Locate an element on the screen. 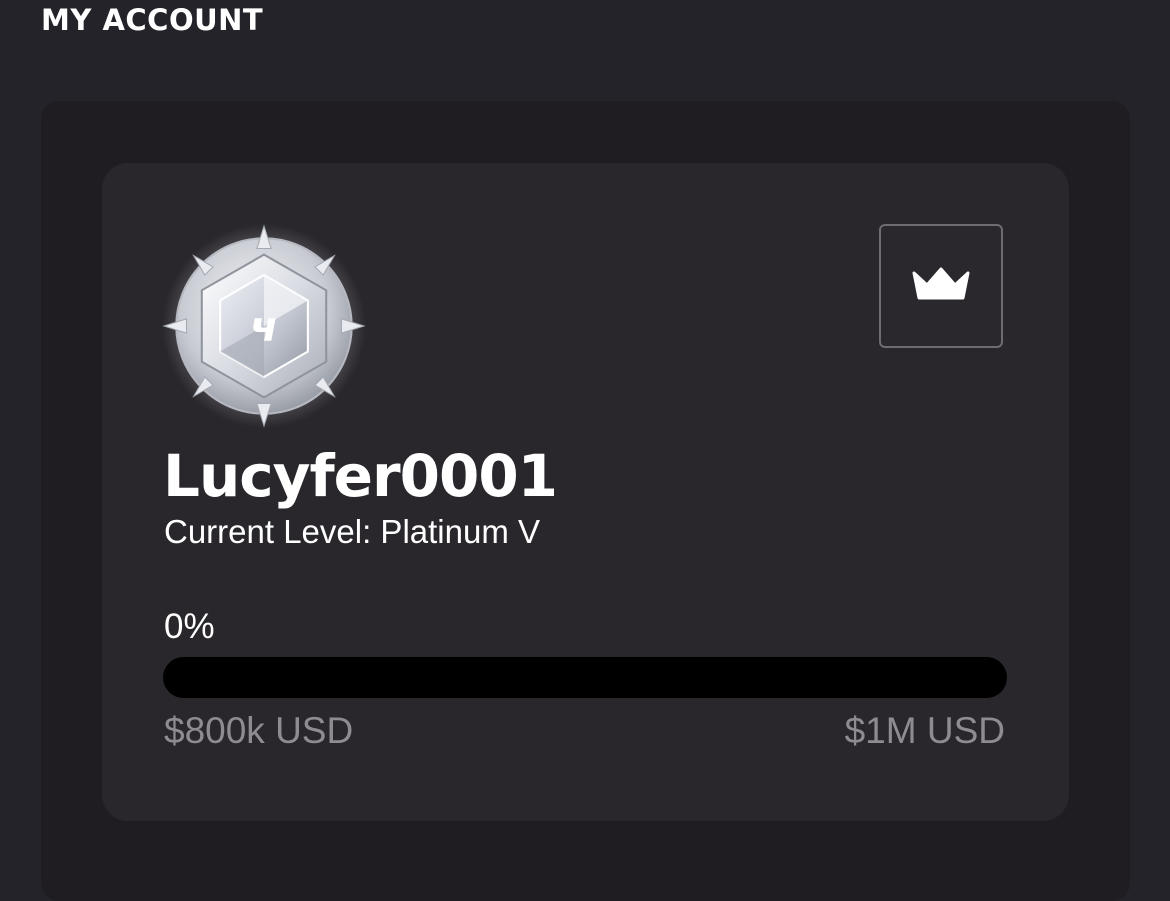 Image resolution: width=1170 pixels, height=901 pixels. progress-range-max: $1M USD is located at coordinates (924, 730).